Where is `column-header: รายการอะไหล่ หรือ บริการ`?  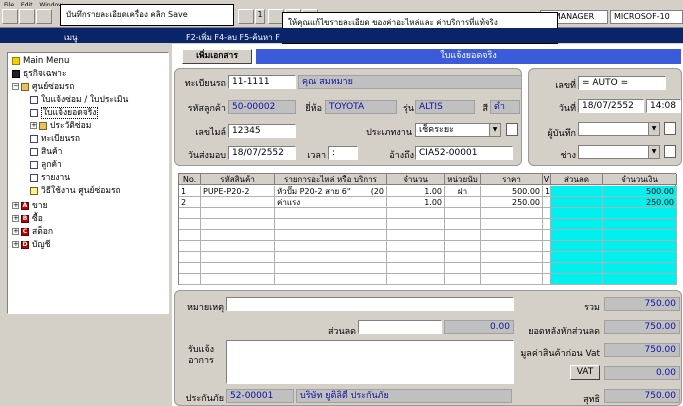
column-header: รายการอะไหล่ หรือ บริการ is located at coordinates (331, 179).